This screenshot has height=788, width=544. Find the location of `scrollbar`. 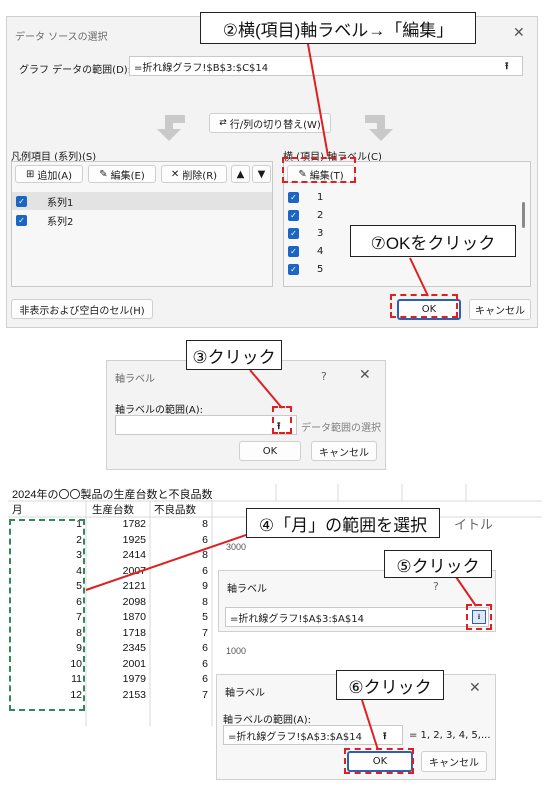

scrollbar is located at coordinates (523, 215).